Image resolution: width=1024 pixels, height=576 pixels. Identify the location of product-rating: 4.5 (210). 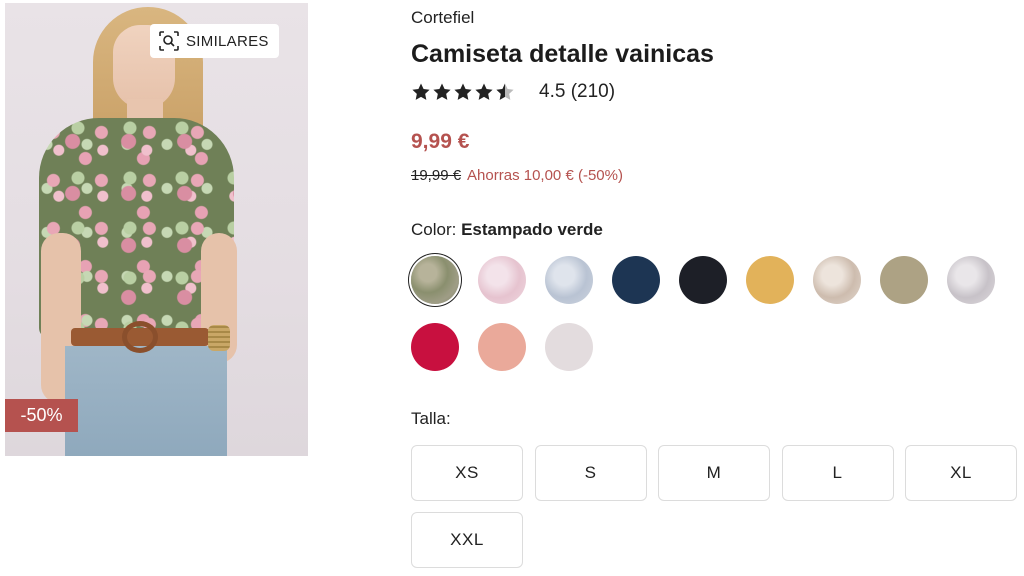
(513, 92).